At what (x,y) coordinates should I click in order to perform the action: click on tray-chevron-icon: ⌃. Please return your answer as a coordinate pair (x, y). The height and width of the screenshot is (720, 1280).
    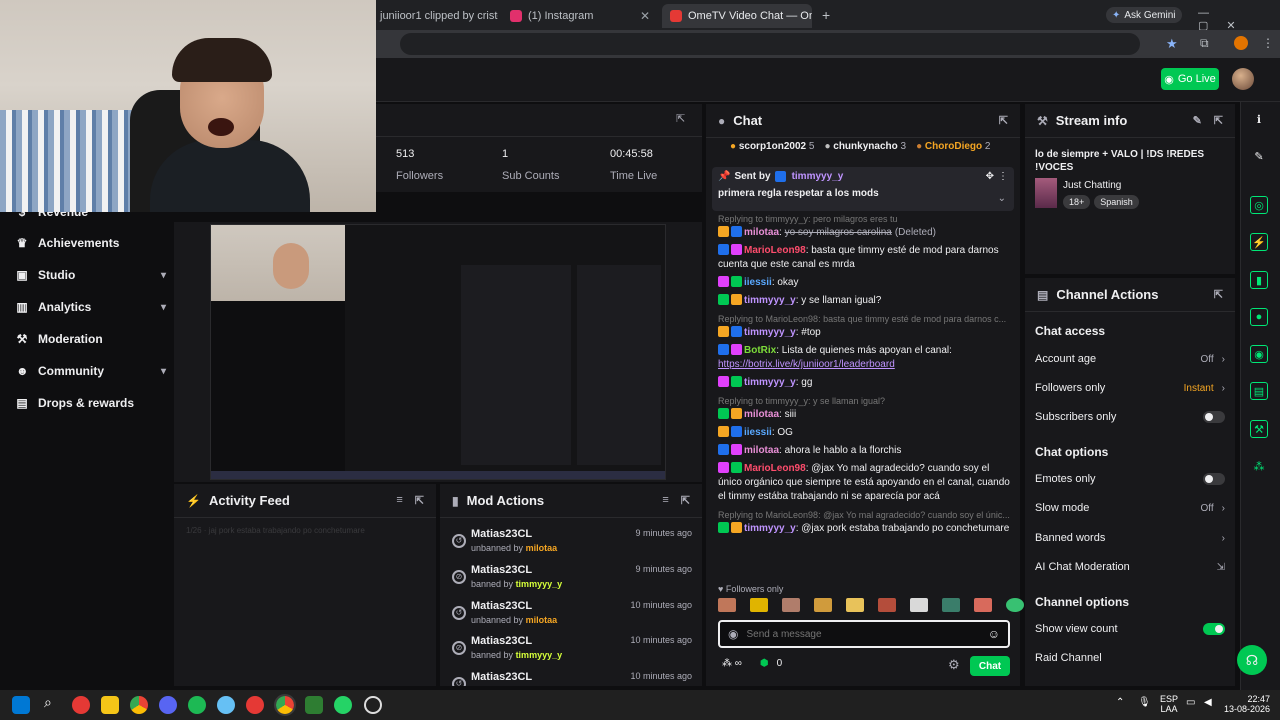
    Looking at the image, I should click on (1120, 702).